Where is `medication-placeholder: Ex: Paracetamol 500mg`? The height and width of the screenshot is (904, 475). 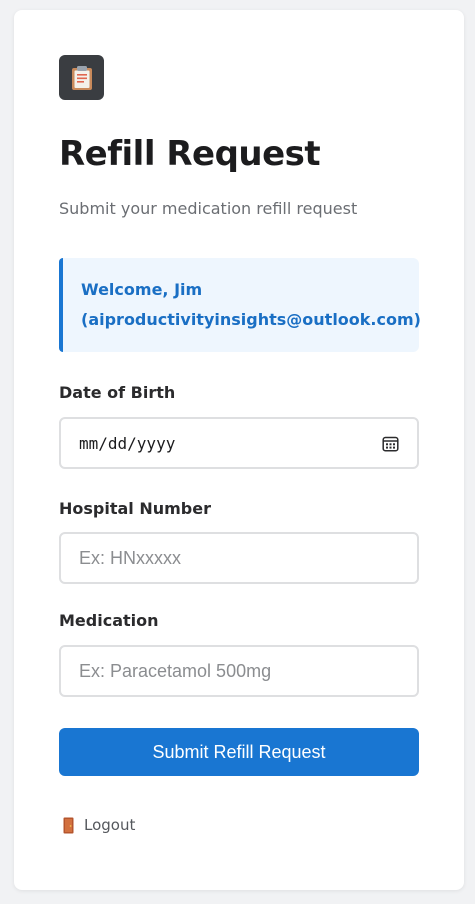
medication-placeholder: Ex: Paracetamol 500mg is located at coordinates (175, 670).